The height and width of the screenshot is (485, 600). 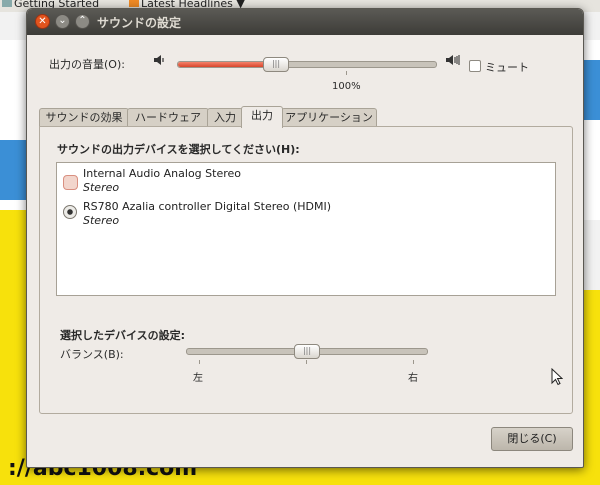 What do you see at coordinates (160, 62) in the screenshot?
I see `speaker-low-icon` at bounding box center [160, 62].